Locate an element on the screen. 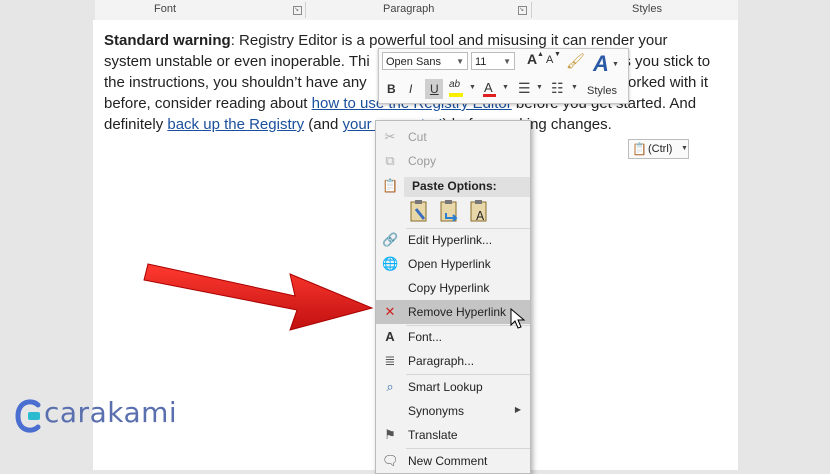 Image resolution: width=830 pixels, height=474 pixels. menu-item-label: Paste Options: is located at coordinates (454, 186).